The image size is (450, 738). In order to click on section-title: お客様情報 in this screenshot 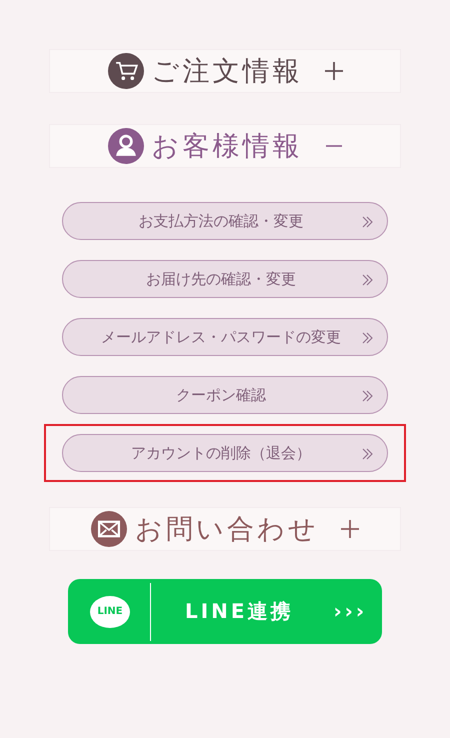, I will do `click(227, 147)`.